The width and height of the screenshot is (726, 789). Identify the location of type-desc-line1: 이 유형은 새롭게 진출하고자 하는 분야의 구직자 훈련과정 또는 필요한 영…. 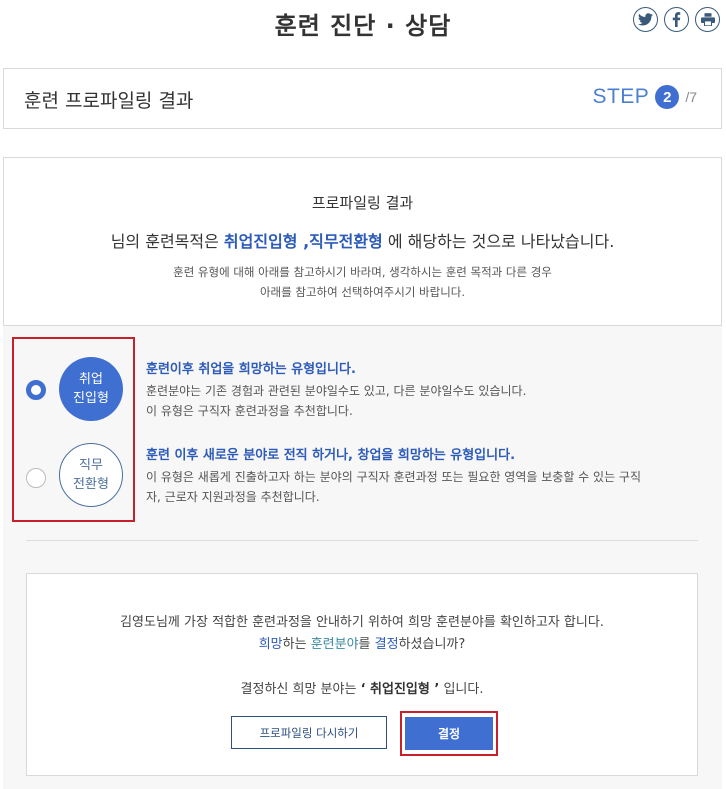
(394, 477).